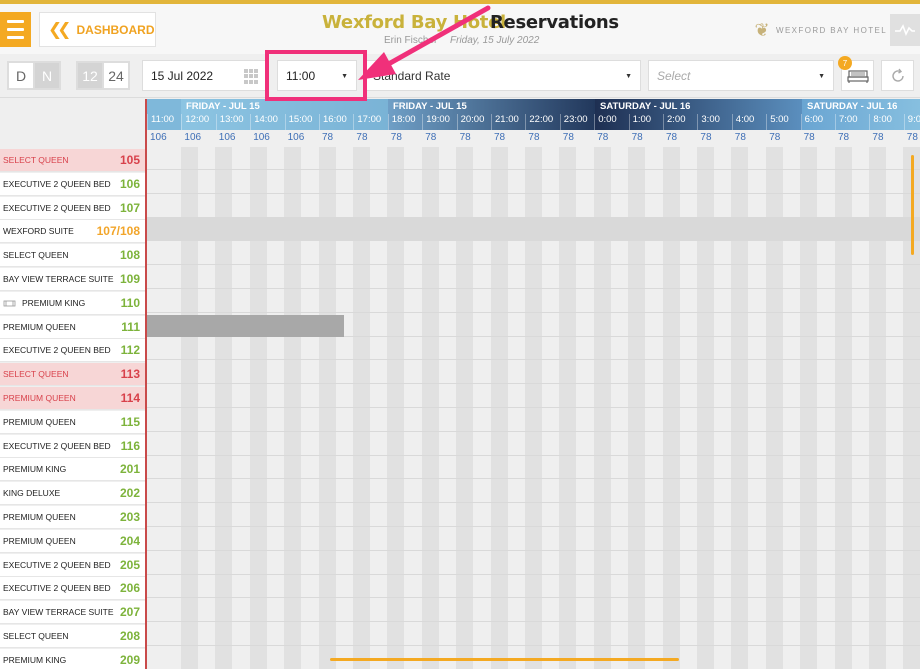 The height and width of the screenshot is (669, 920). I want to click on room-row: PREMIUM QUEEN 115, so click(73, 422).